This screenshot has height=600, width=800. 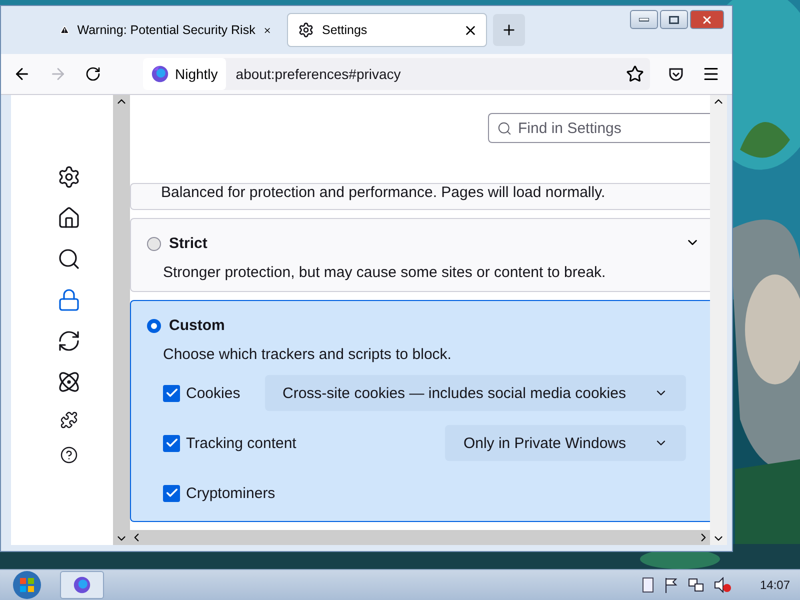 I want to click on muted-speaker-icon, so click(x=723, y=585).